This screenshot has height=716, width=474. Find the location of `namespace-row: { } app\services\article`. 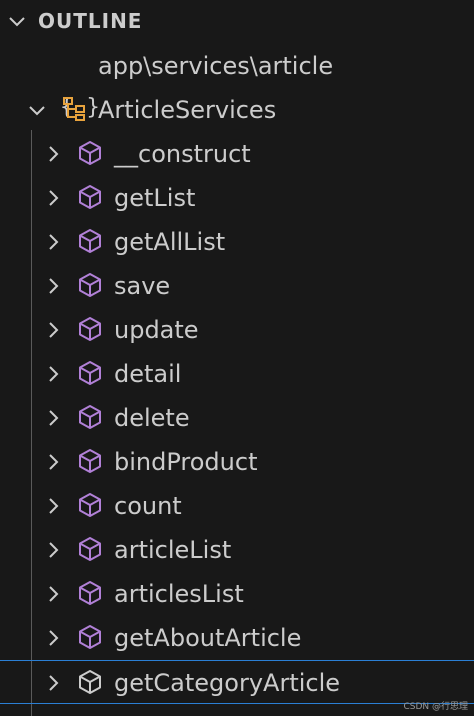

namespace-row: { } app\services\article is located at coordinates (237, 82).